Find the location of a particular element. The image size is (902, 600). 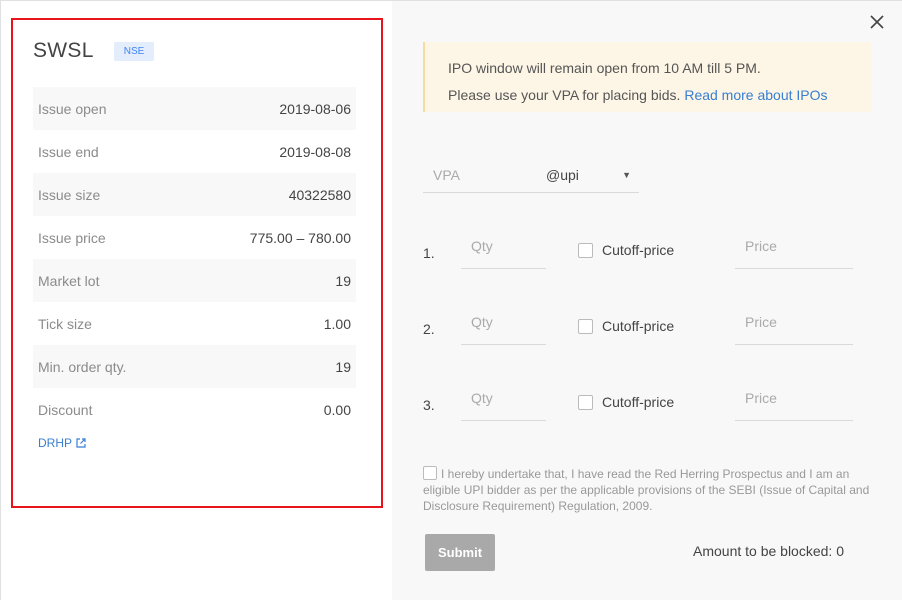

bid-number: 2. is located at coordinates (429, 329).